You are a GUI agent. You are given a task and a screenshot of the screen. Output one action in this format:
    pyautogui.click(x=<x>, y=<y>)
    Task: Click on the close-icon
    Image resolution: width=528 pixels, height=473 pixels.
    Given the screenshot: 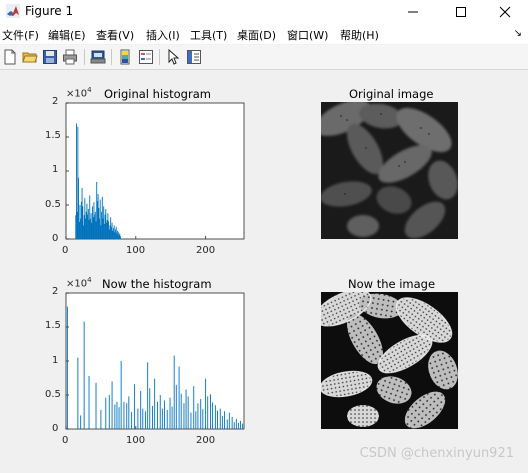 What is the action you would take?
    pyautogui.click(x=505, y=12)
    